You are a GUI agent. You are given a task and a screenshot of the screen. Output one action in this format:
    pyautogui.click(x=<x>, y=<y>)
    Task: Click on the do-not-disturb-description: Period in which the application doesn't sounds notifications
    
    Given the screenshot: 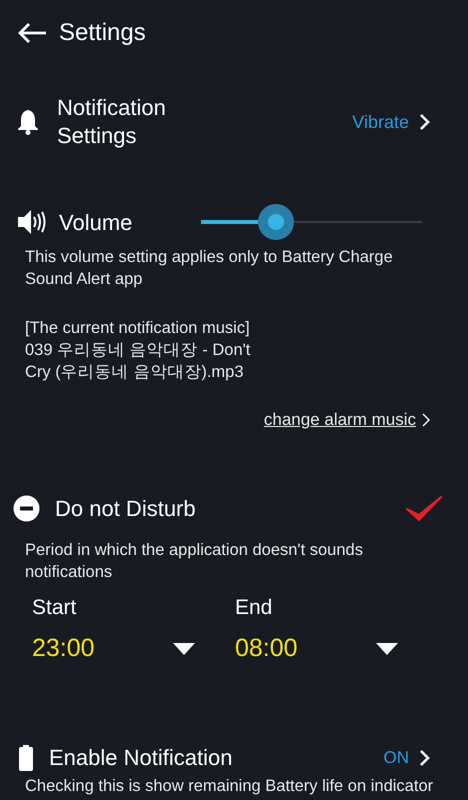 What is the action you would take?
    pyautogui.click(x=194, y=561)
    